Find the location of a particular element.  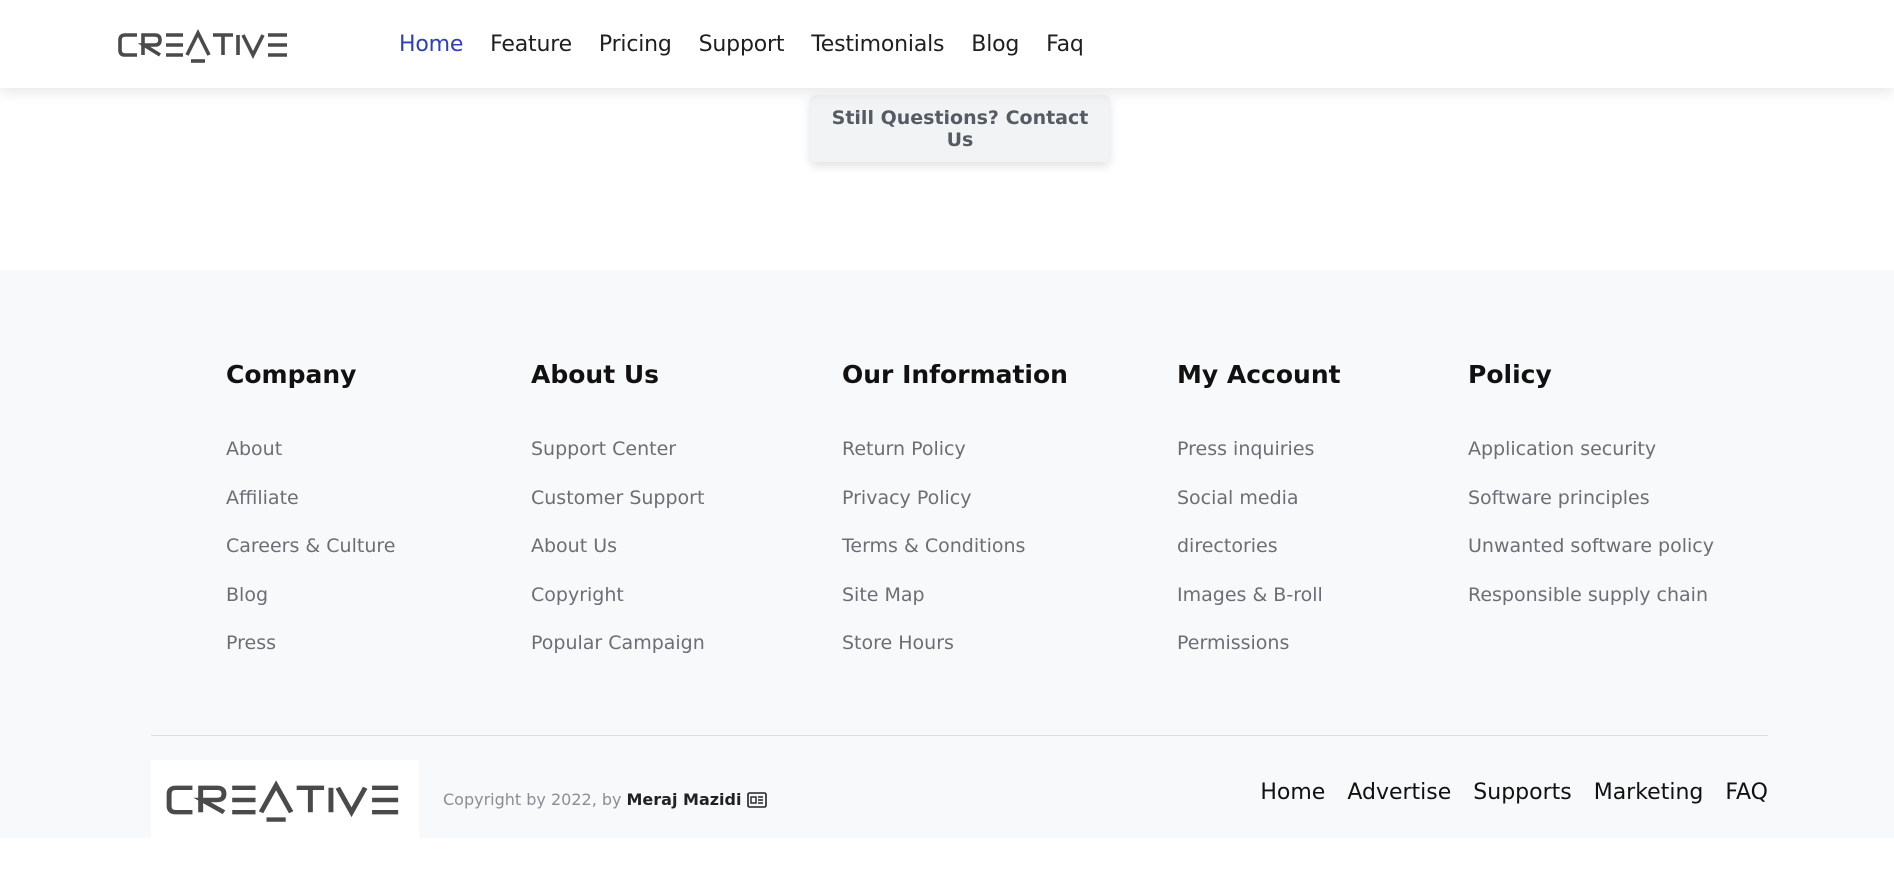

nav-feature: Feature is located at coordinates (531, 44).